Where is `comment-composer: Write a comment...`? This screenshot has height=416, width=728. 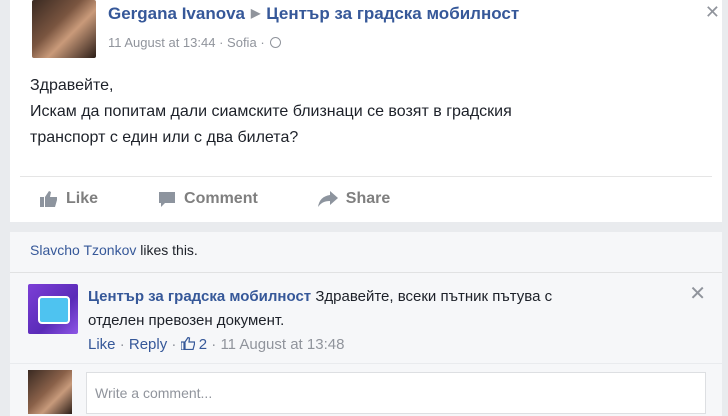 comment-composer: Write a comment... is located at coordinates (366, 390).